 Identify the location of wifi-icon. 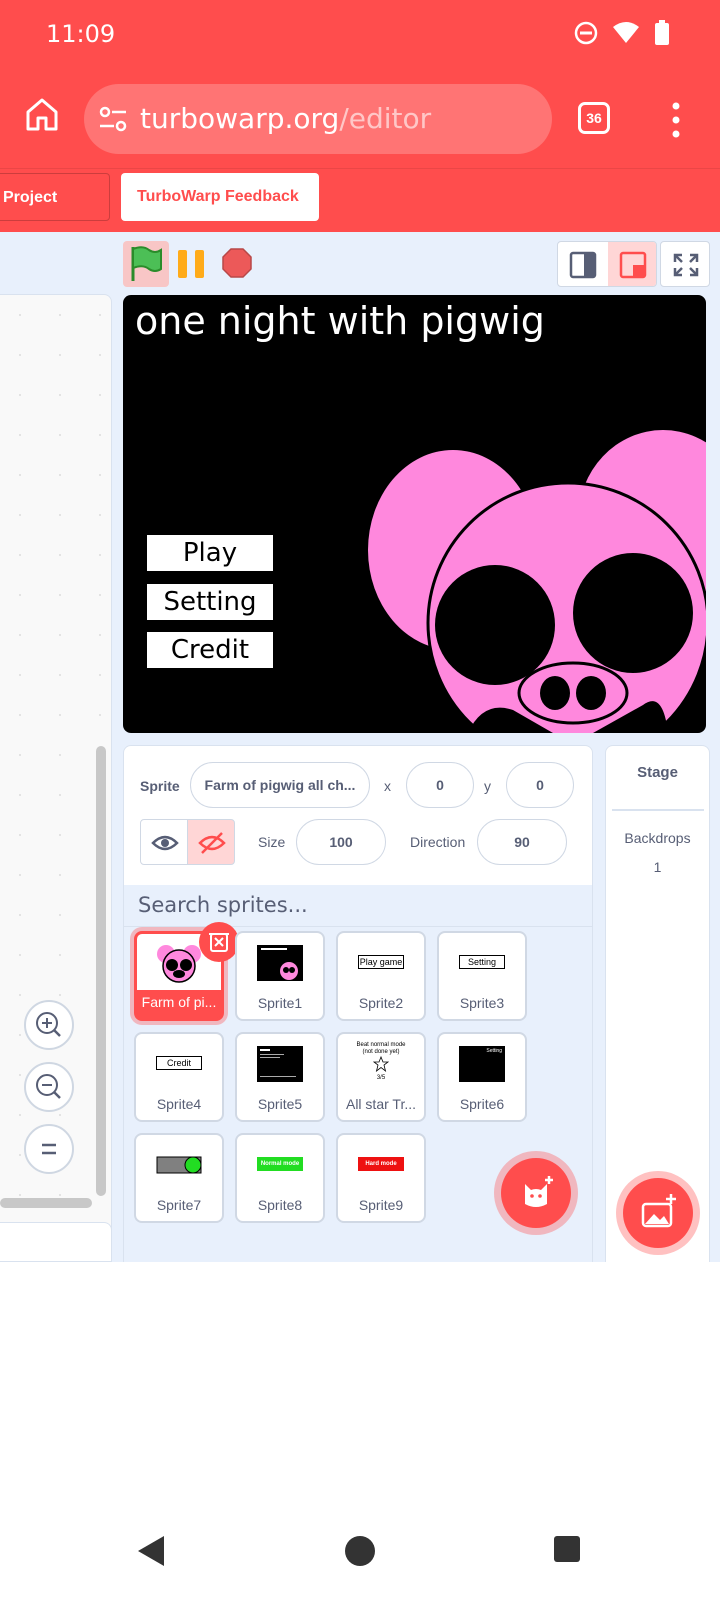
(626, 32).